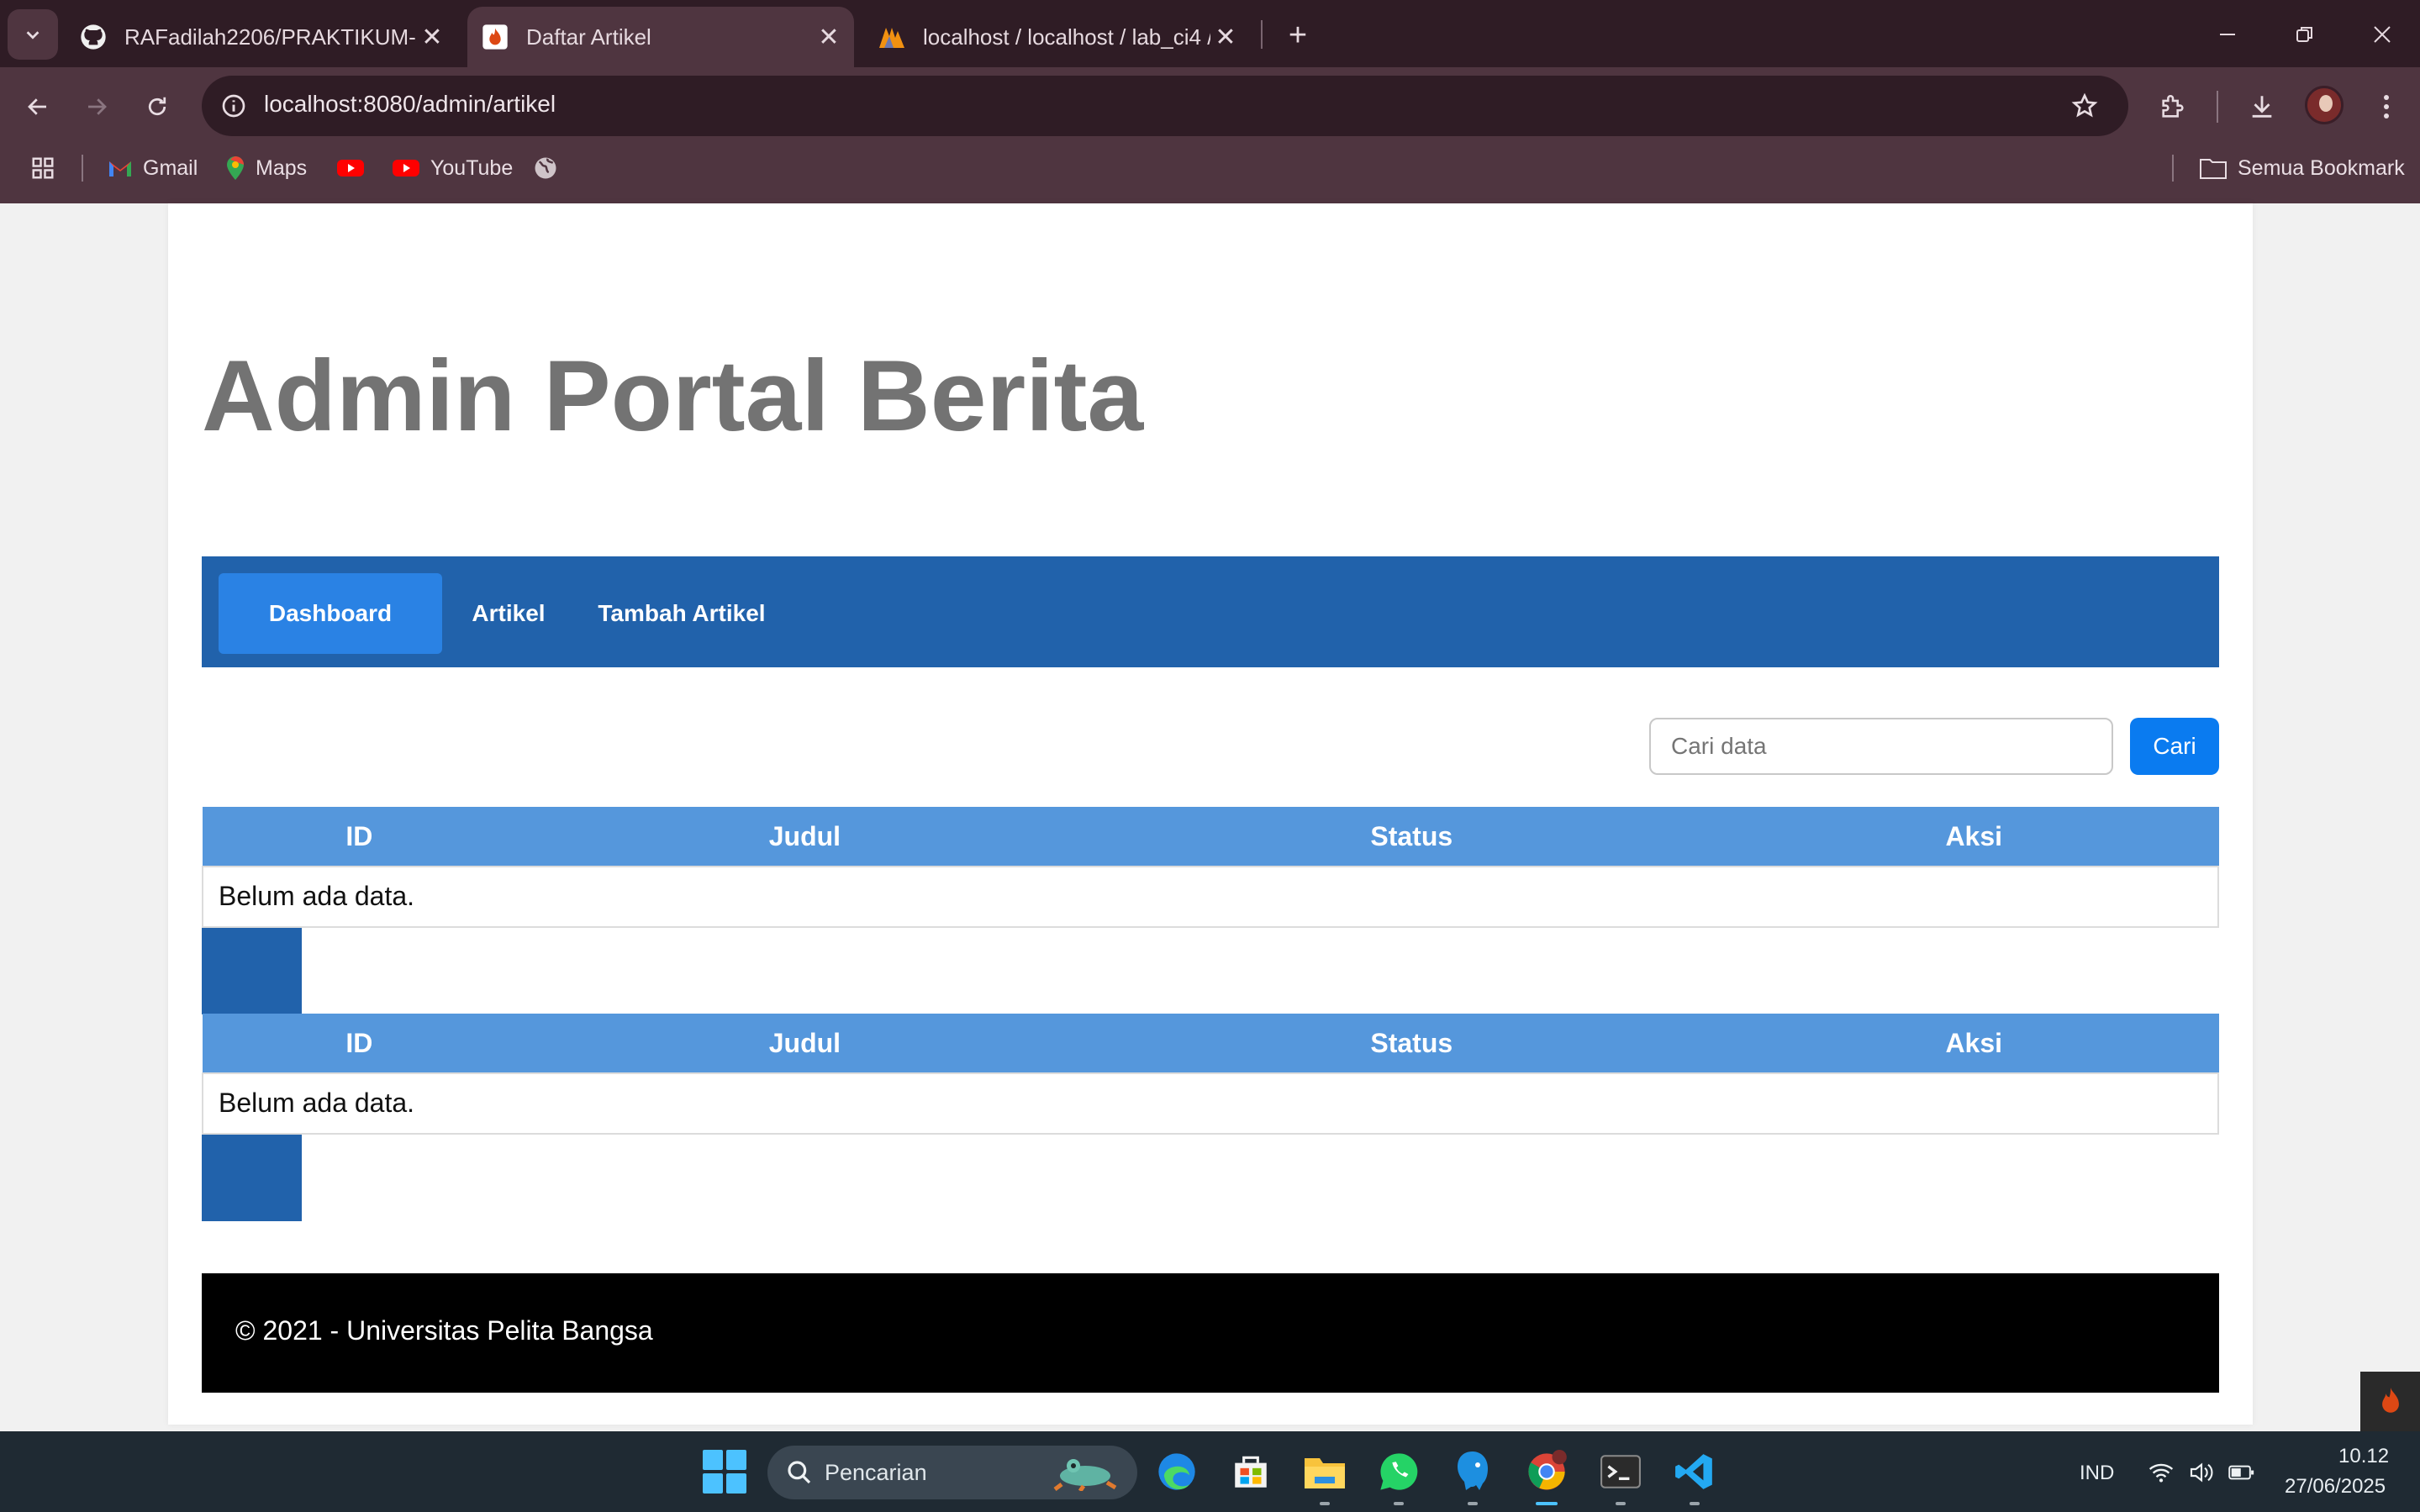 This screenshot has height=1512, width=2420. I want to click on taskbar-chrome, so click(1546, 1471).